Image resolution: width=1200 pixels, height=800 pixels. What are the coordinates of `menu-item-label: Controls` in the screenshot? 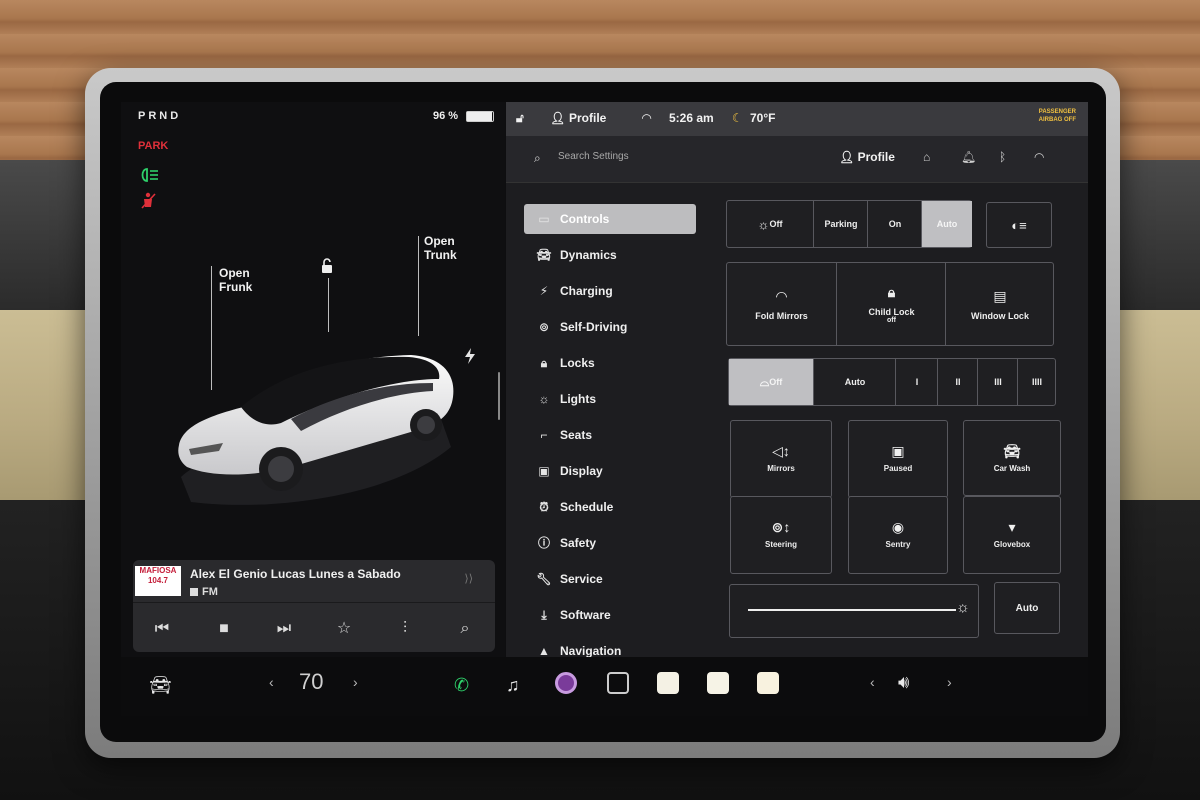 It's located at (585, 219).